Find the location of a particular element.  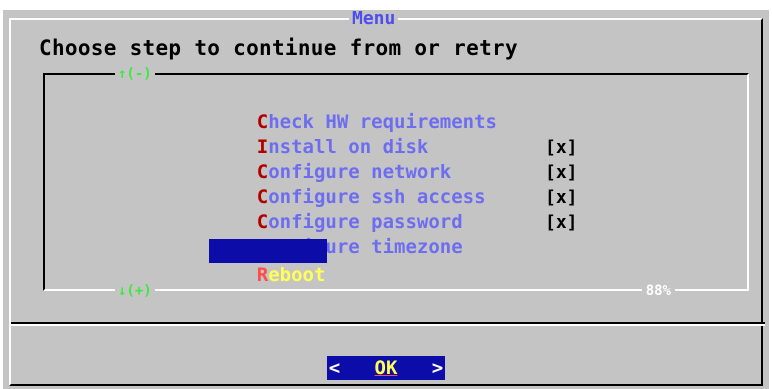

button-separator is located at coordinates (388, 324).